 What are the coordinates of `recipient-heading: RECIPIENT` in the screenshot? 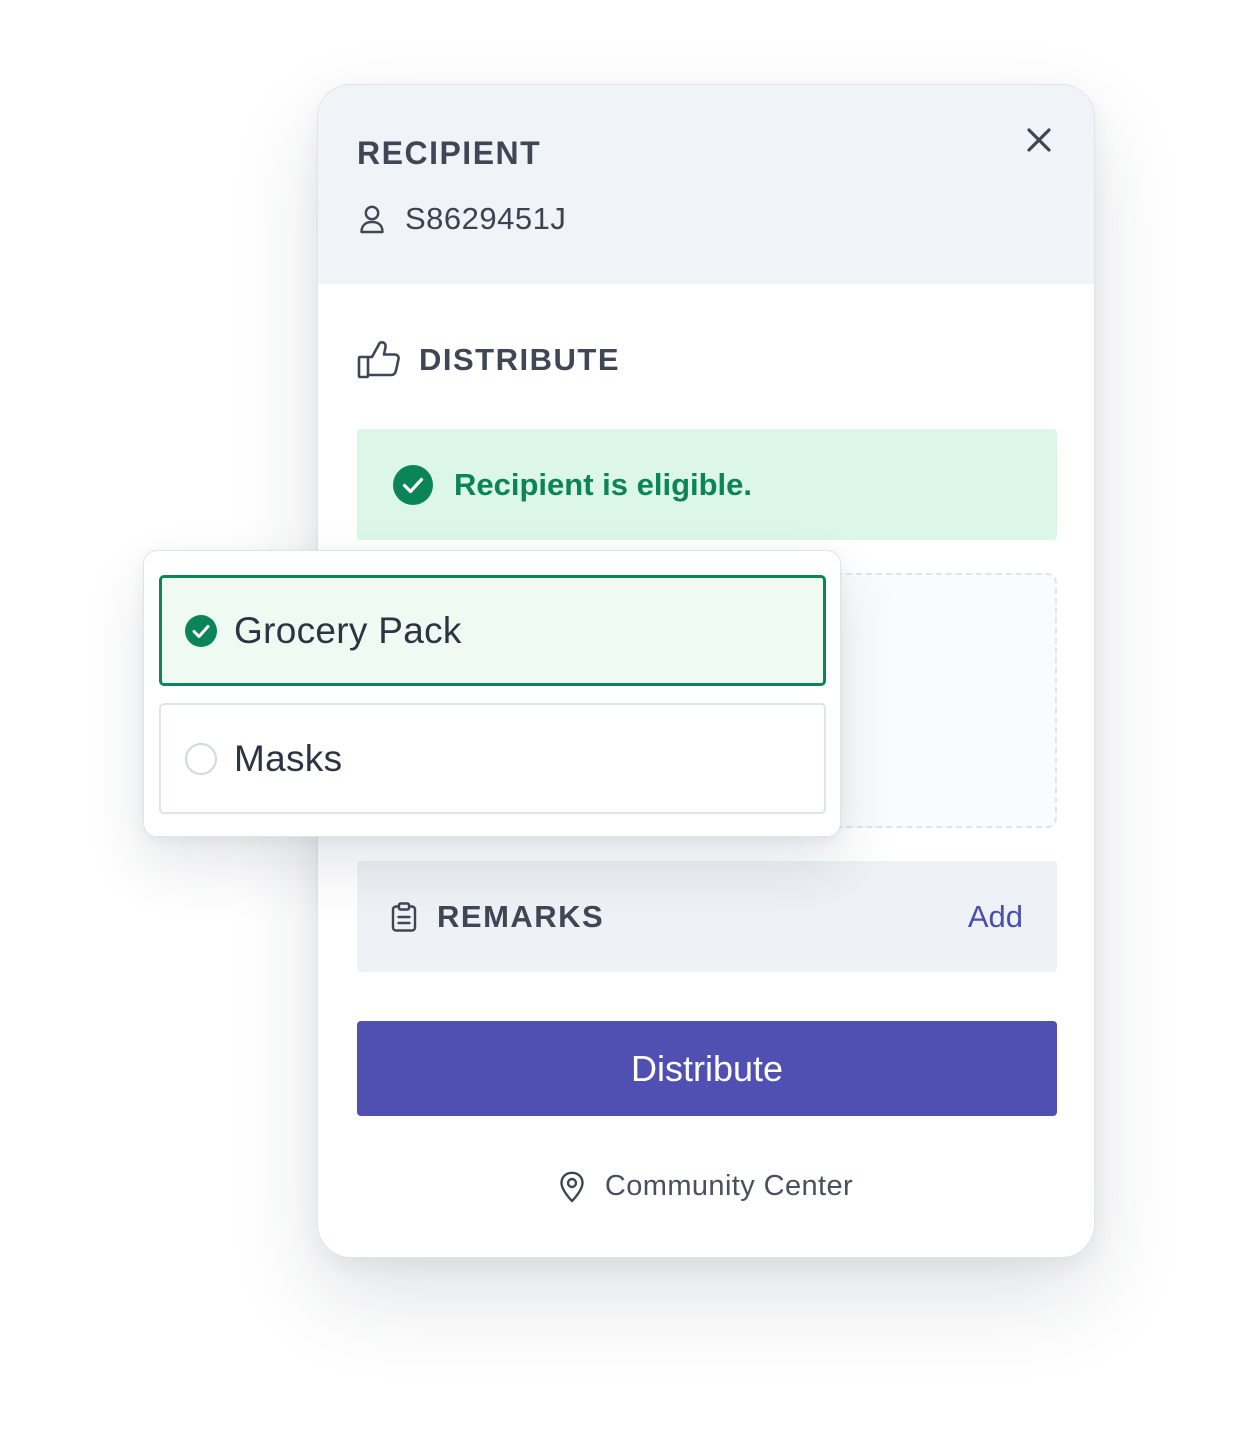 It's located at (449, 153).